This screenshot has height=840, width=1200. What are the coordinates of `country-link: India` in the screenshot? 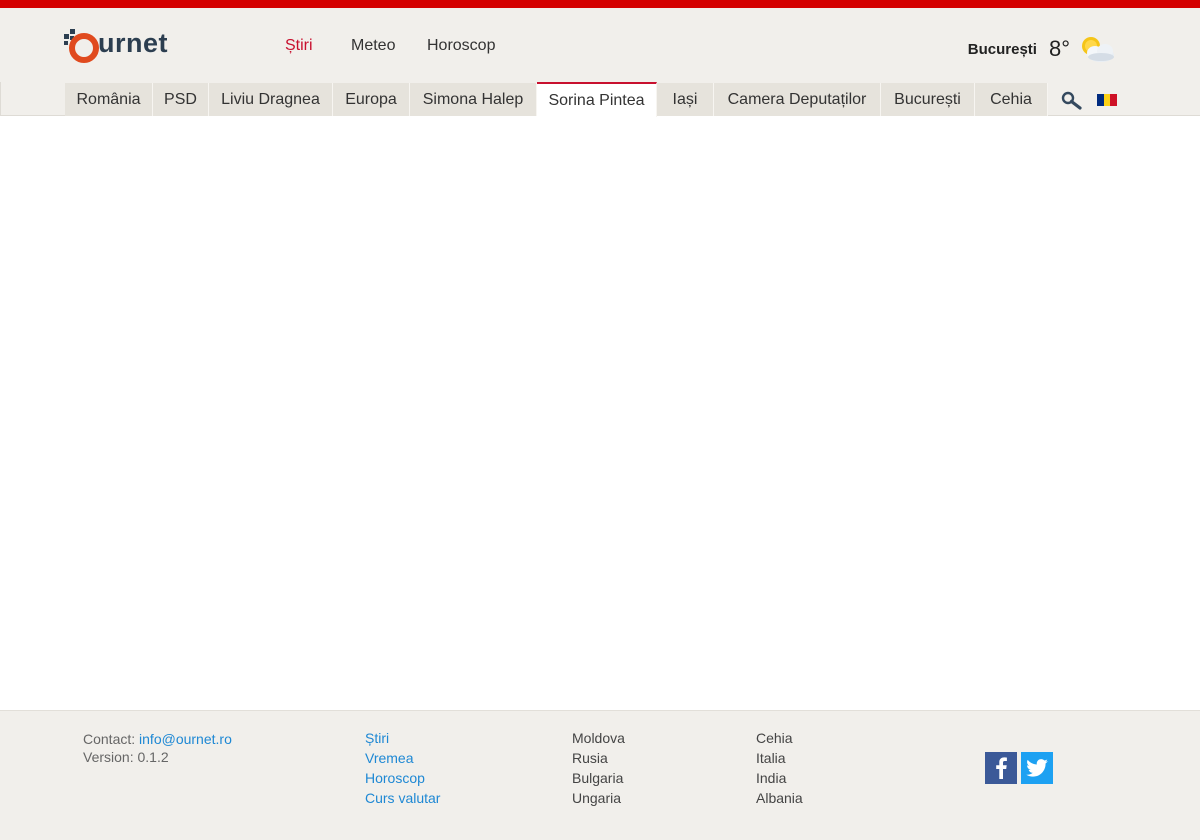 It's located at (779, 778).